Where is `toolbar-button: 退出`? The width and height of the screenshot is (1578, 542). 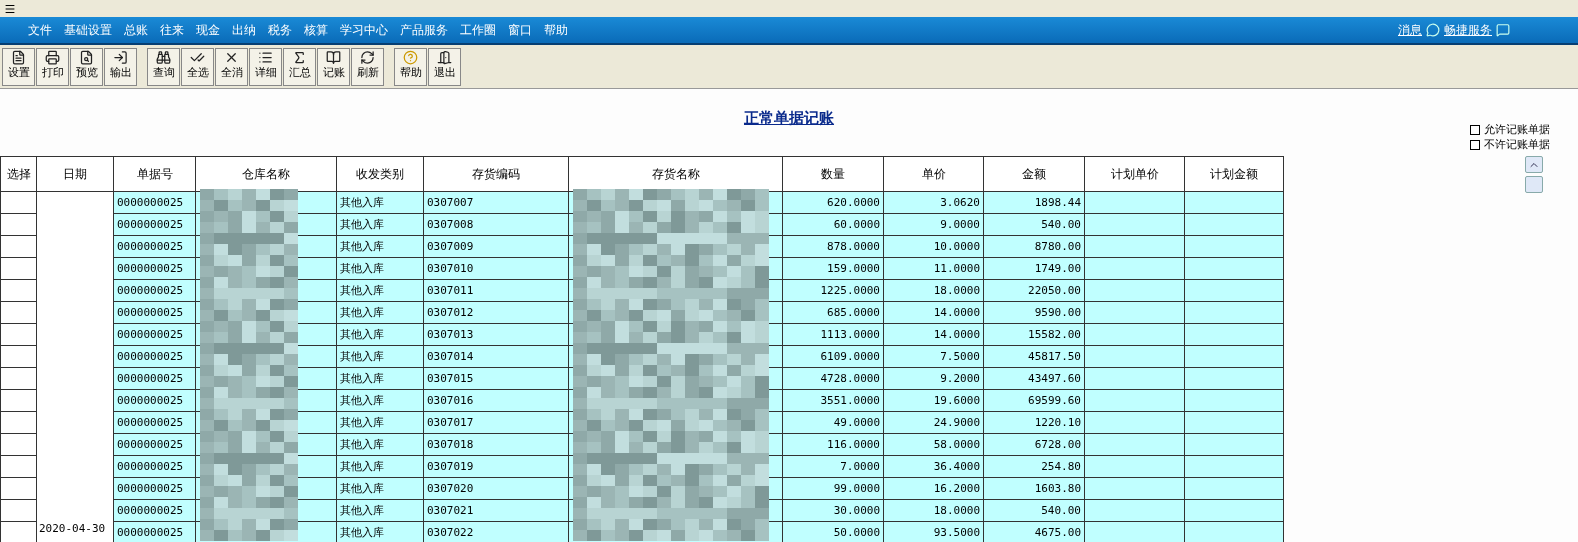 toolbar-button: 退出 is located at coordinates (444, 66).